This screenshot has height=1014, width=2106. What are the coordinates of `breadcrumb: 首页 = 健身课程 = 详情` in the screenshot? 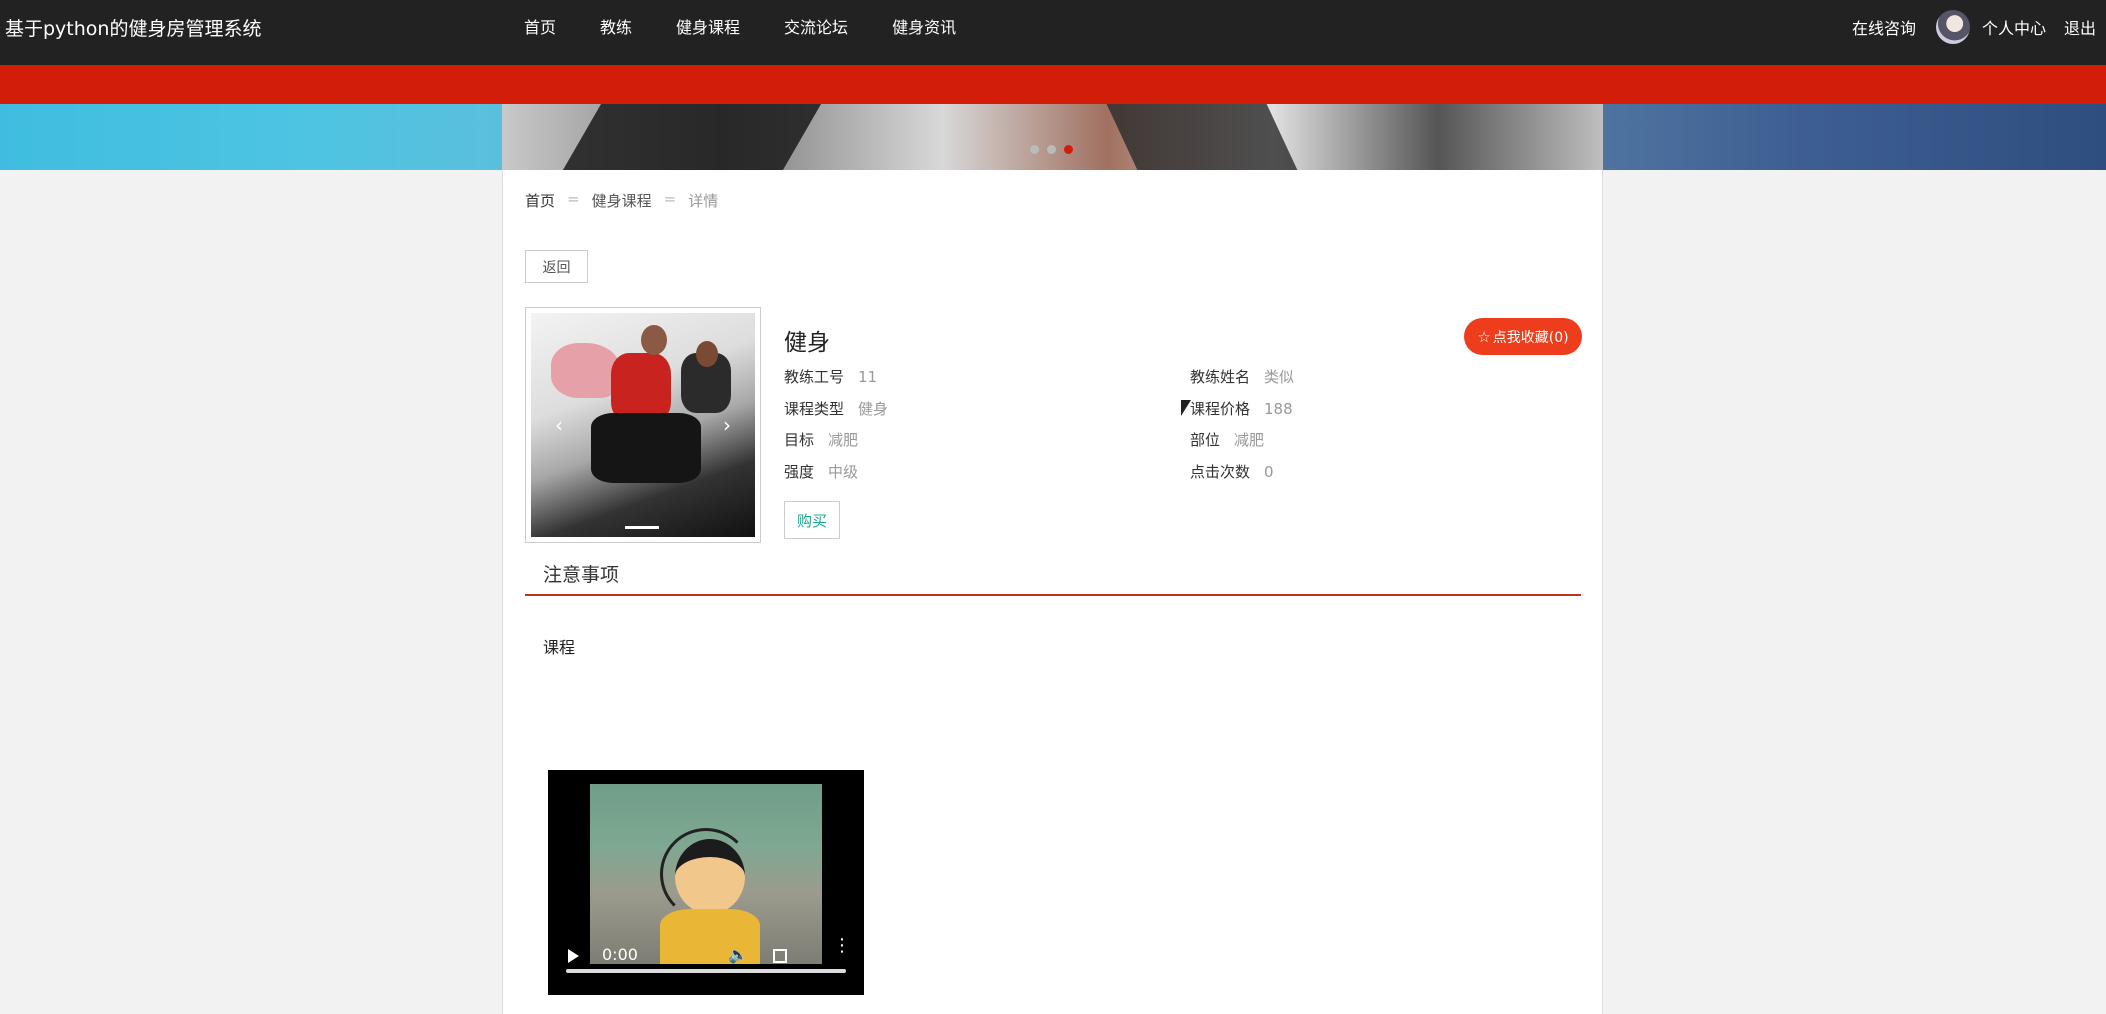 It's located at (621, 200).